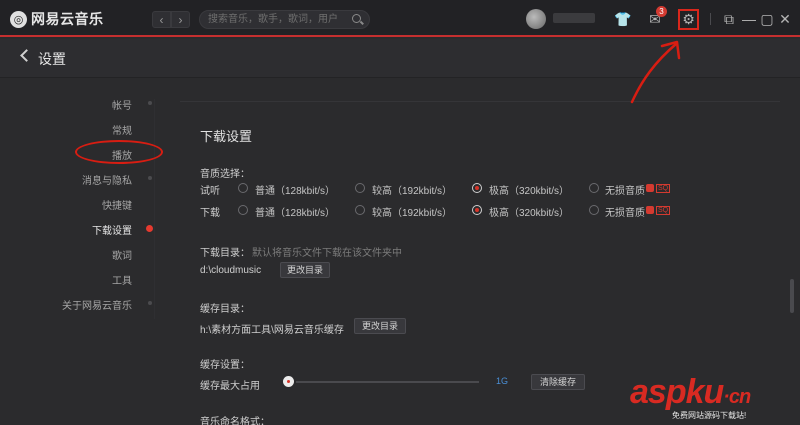 The width and height of the screenshot is (800, 425). Describe the element at coordinates (477, 188) in the screenshot. I see `preview-radio-extreme` at that location.